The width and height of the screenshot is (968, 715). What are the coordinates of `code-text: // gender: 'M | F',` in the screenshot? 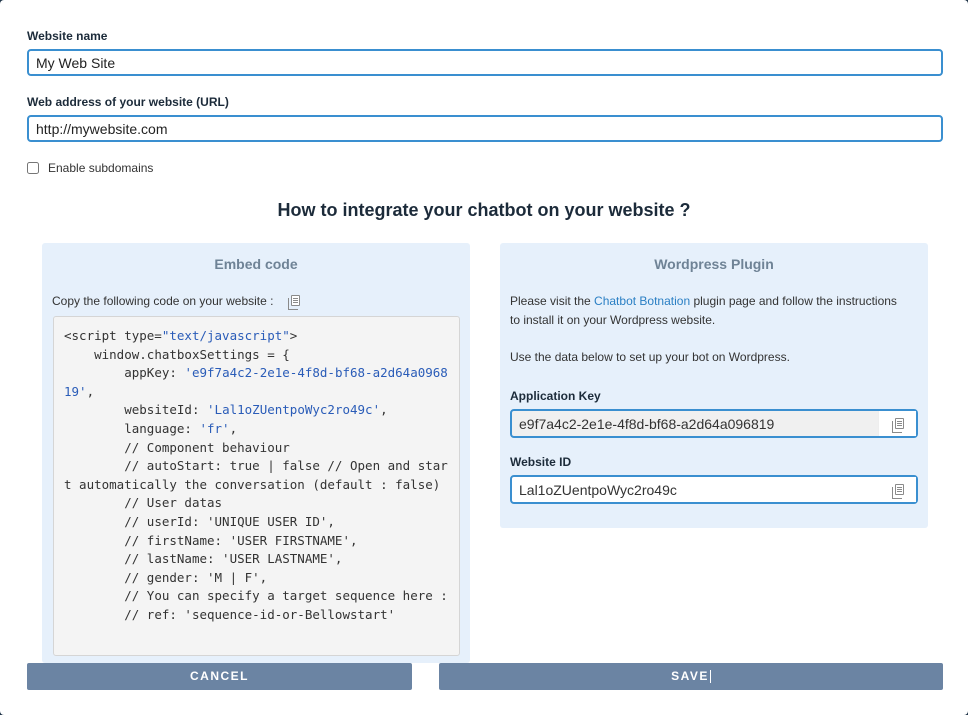 It's located at (166, 577).